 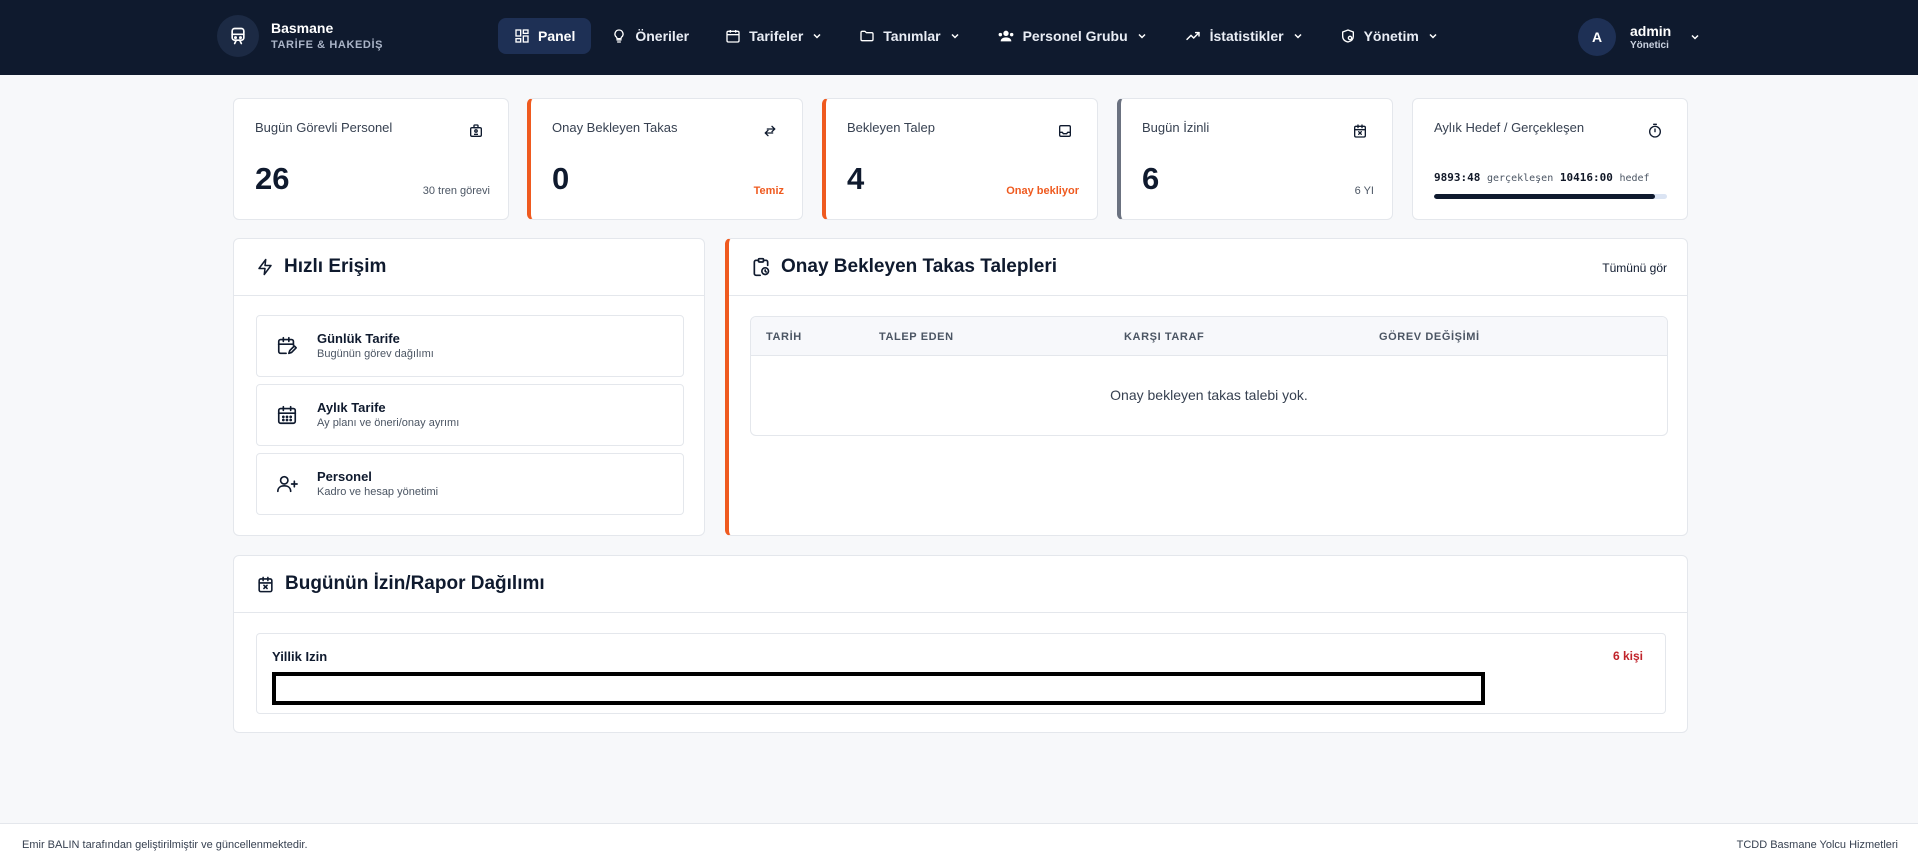 I want to click on quick-item-subtitle: Kadro ve hesap yönetimi, so click(x=378, y=491).